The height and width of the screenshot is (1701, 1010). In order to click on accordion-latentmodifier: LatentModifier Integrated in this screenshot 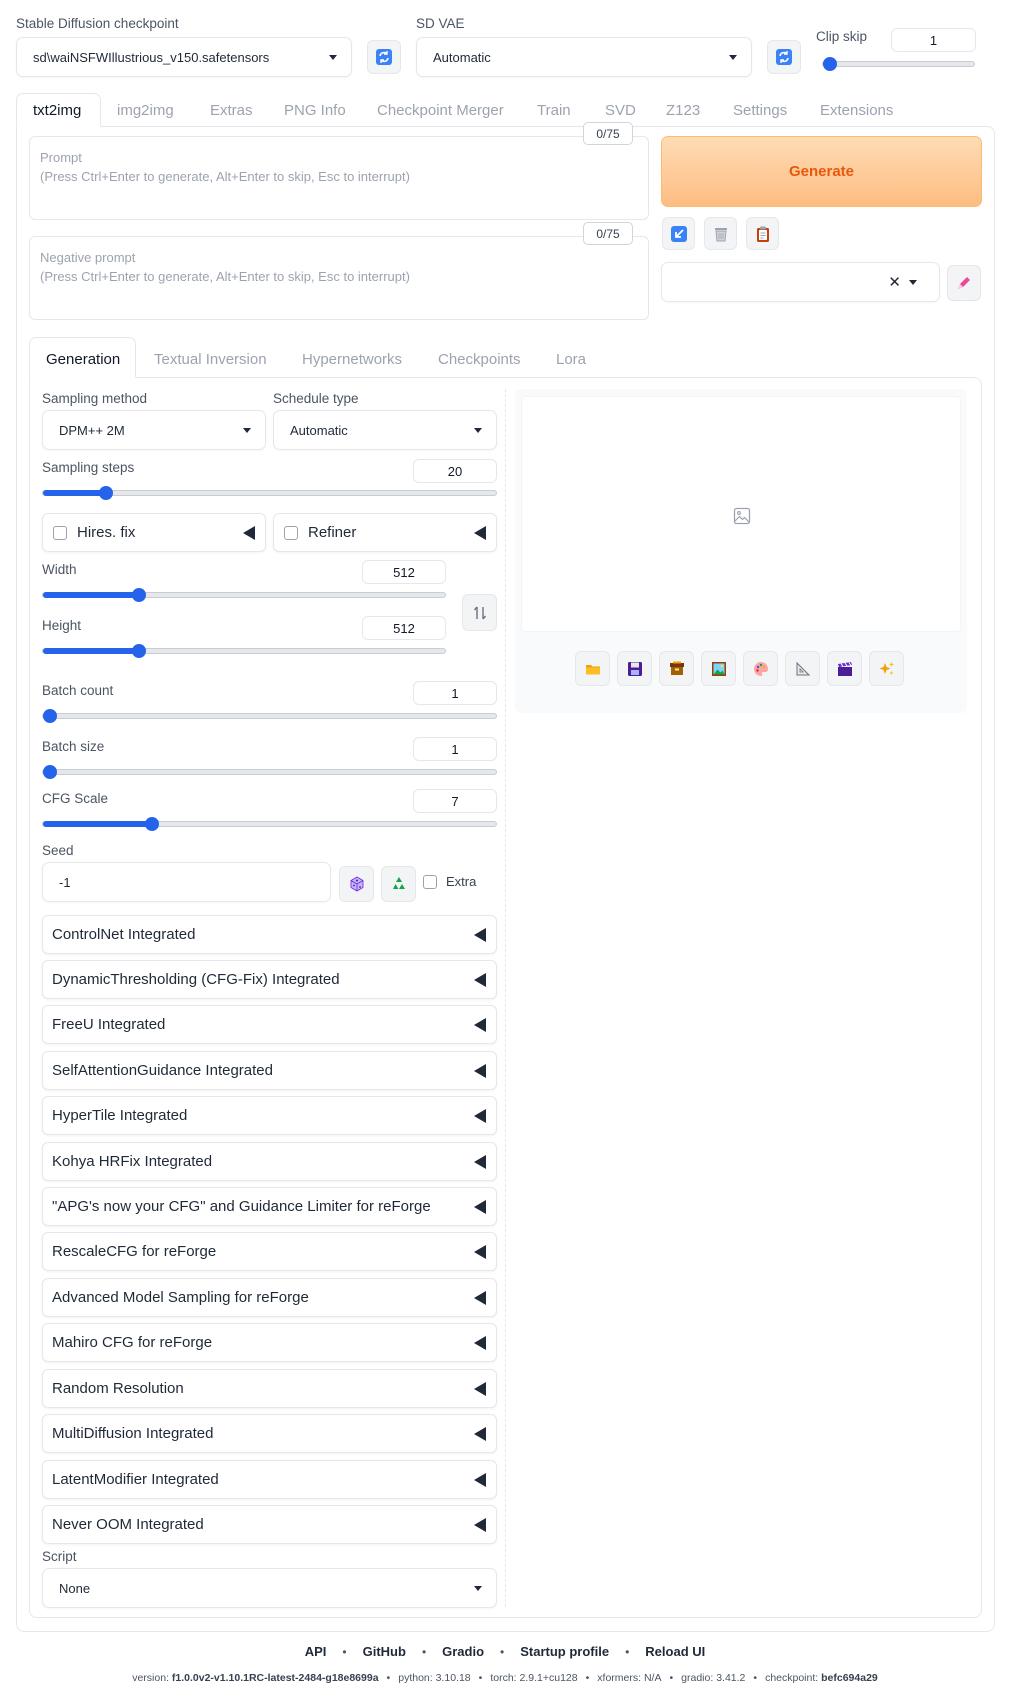, I will do `click(269, 1479)`.